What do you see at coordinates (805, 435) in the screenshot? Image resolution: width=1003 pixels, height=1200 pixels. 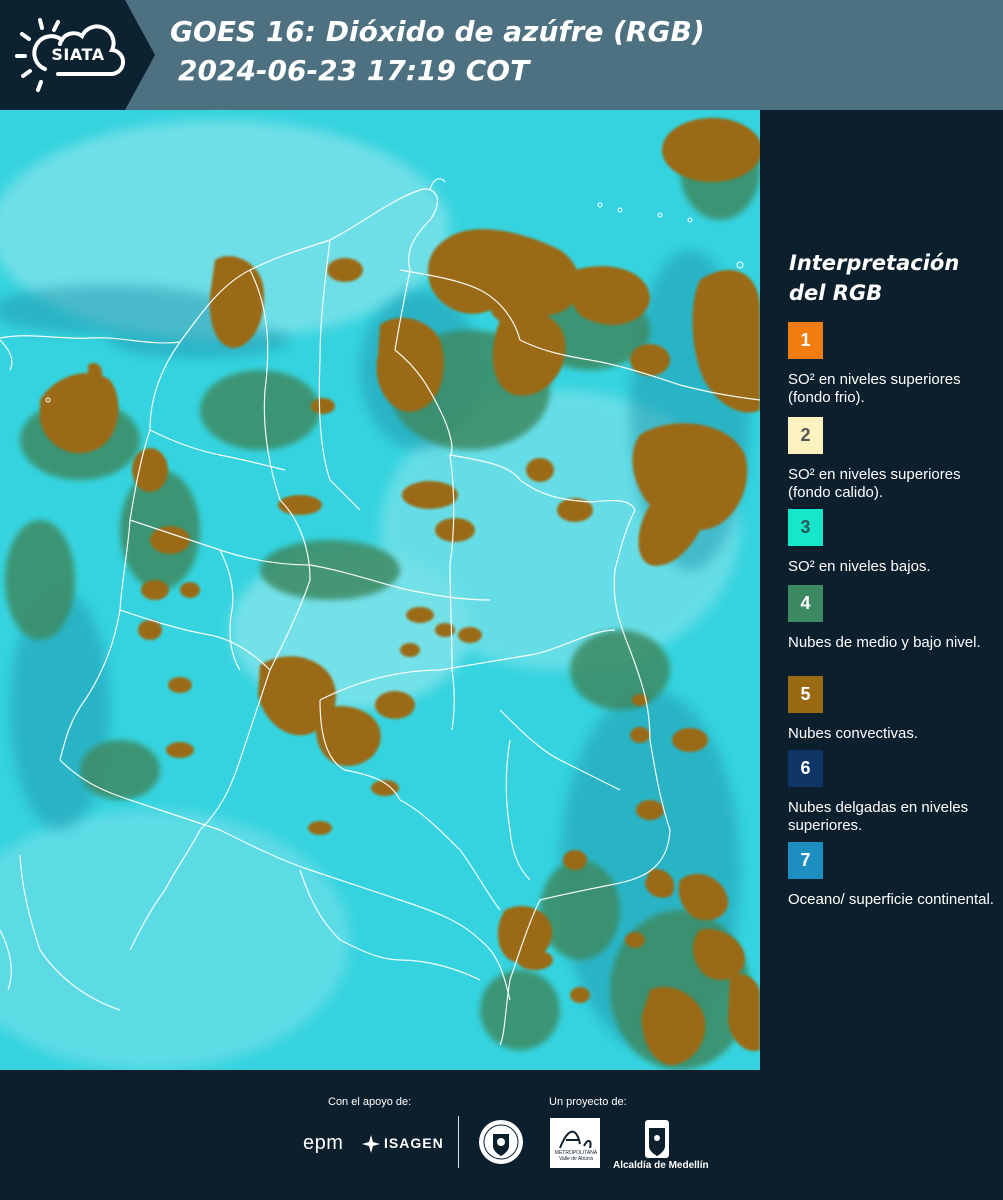 I see `legend-swatch-2: 2` at bounding box center [805, 435].